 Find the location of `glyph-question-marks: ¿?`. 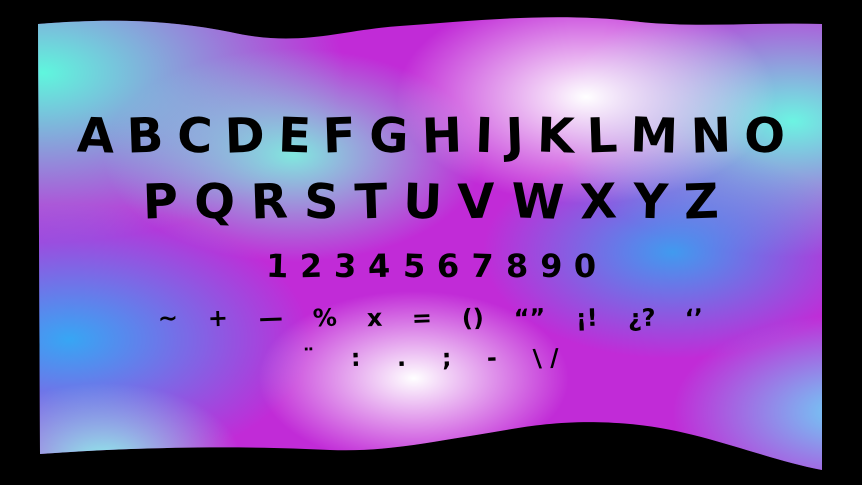

glyph-question-marks: ¿? is located at coordinates (641, 318).